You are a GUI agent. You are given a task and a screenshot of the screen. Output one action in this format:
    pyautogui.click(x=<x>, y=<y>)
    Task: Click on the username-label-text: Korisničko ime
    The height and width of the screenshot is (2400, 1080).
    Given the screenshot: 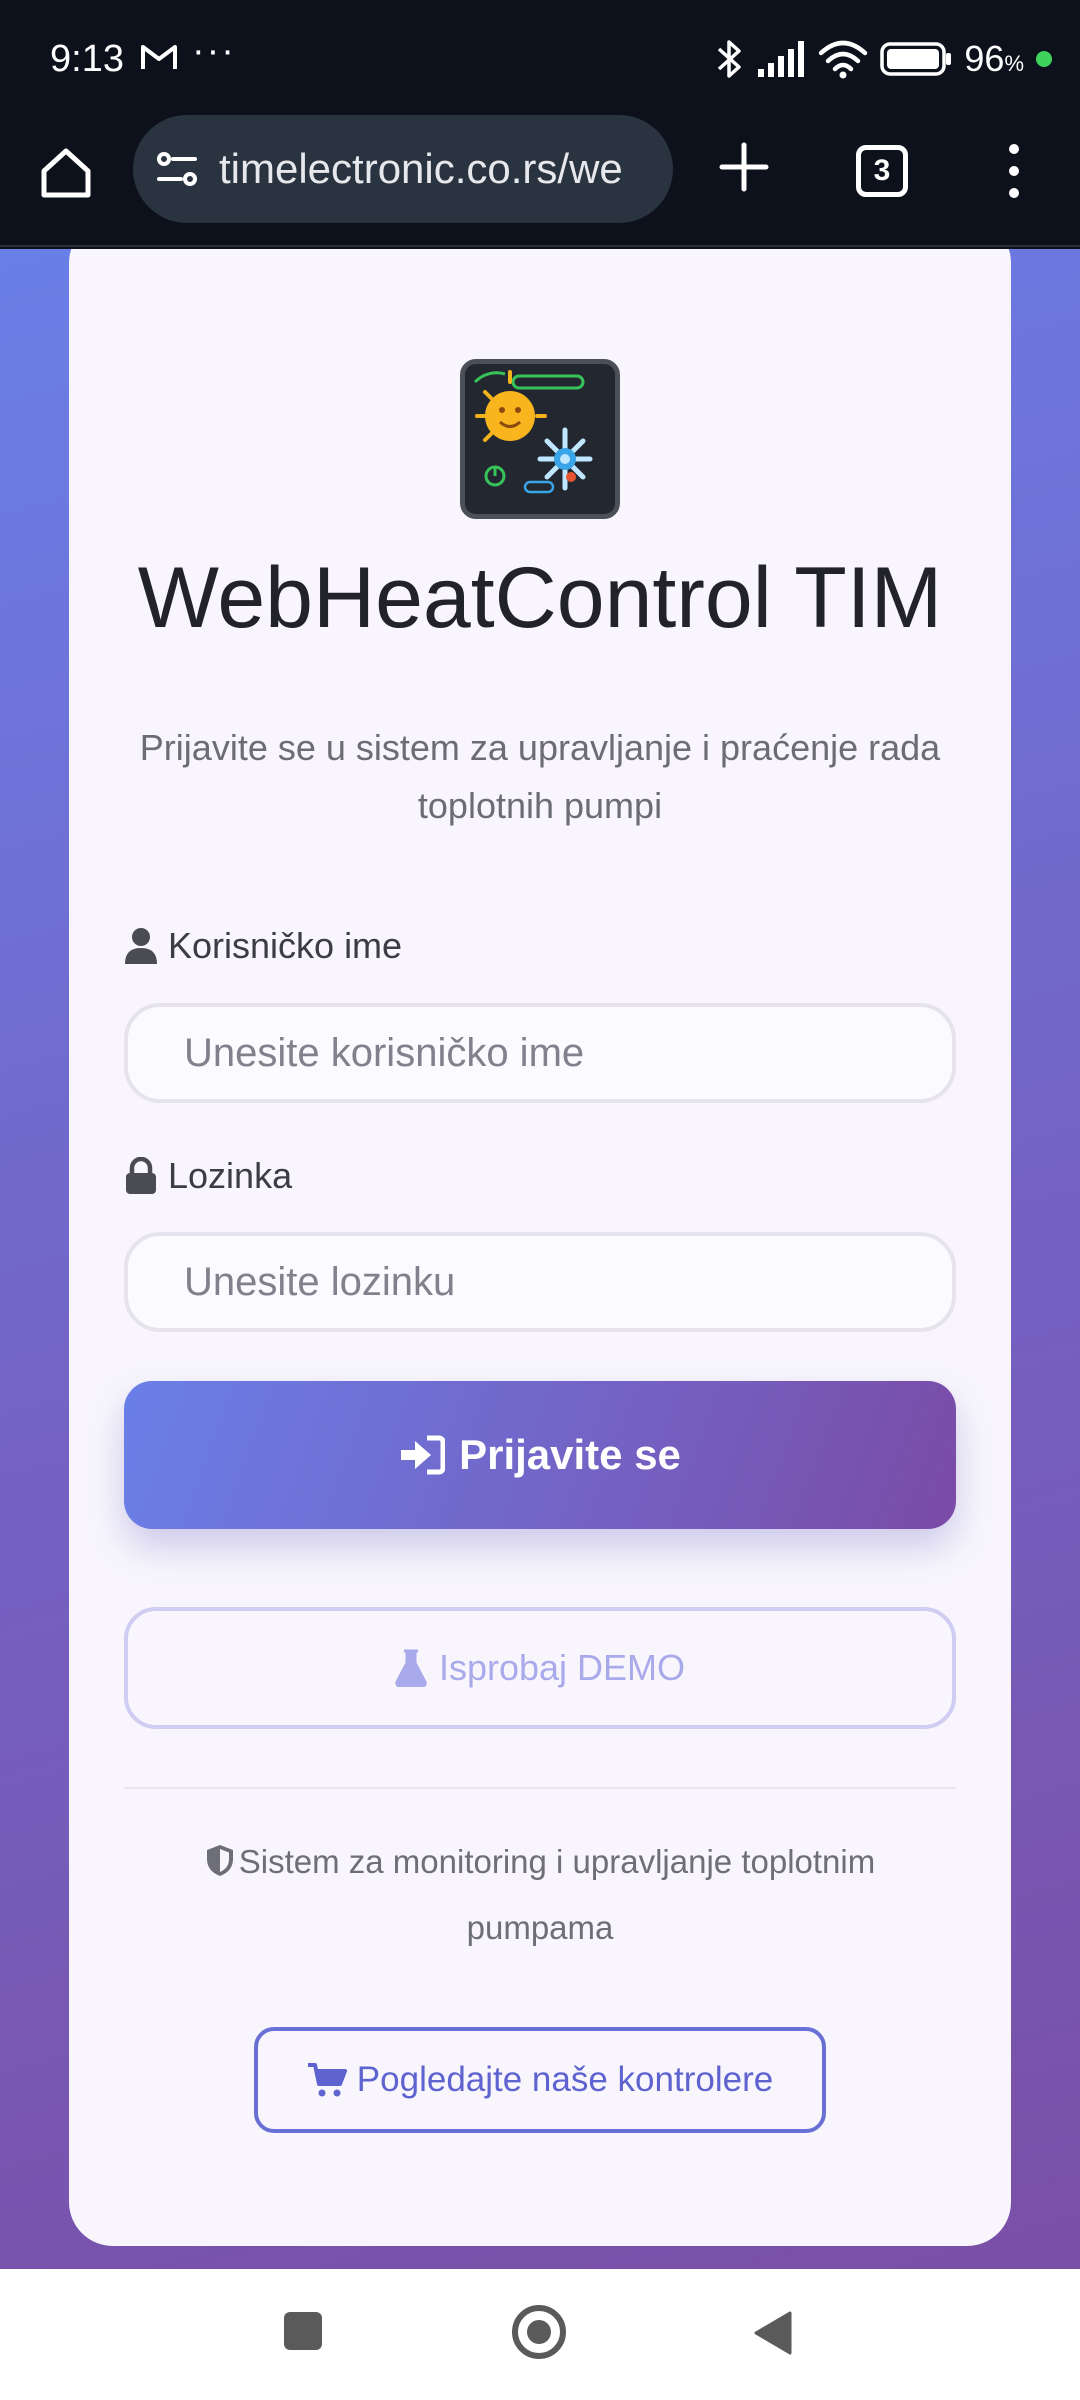 What is the action you would take?
    pyautogui.click(x=285, y=945)
    